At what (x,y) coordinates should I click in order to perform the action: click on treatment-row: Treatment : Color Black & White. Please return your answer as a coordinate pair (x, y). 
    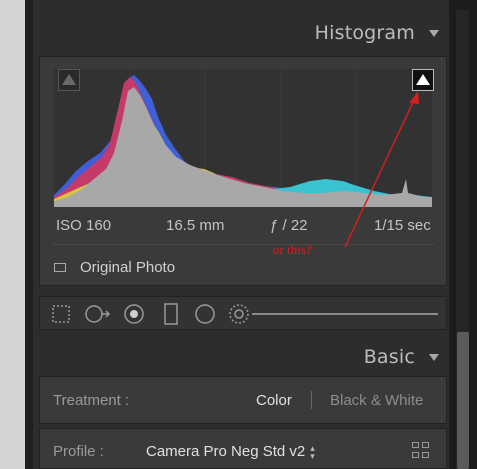
    Looking at the image, I should click on (243, 400).